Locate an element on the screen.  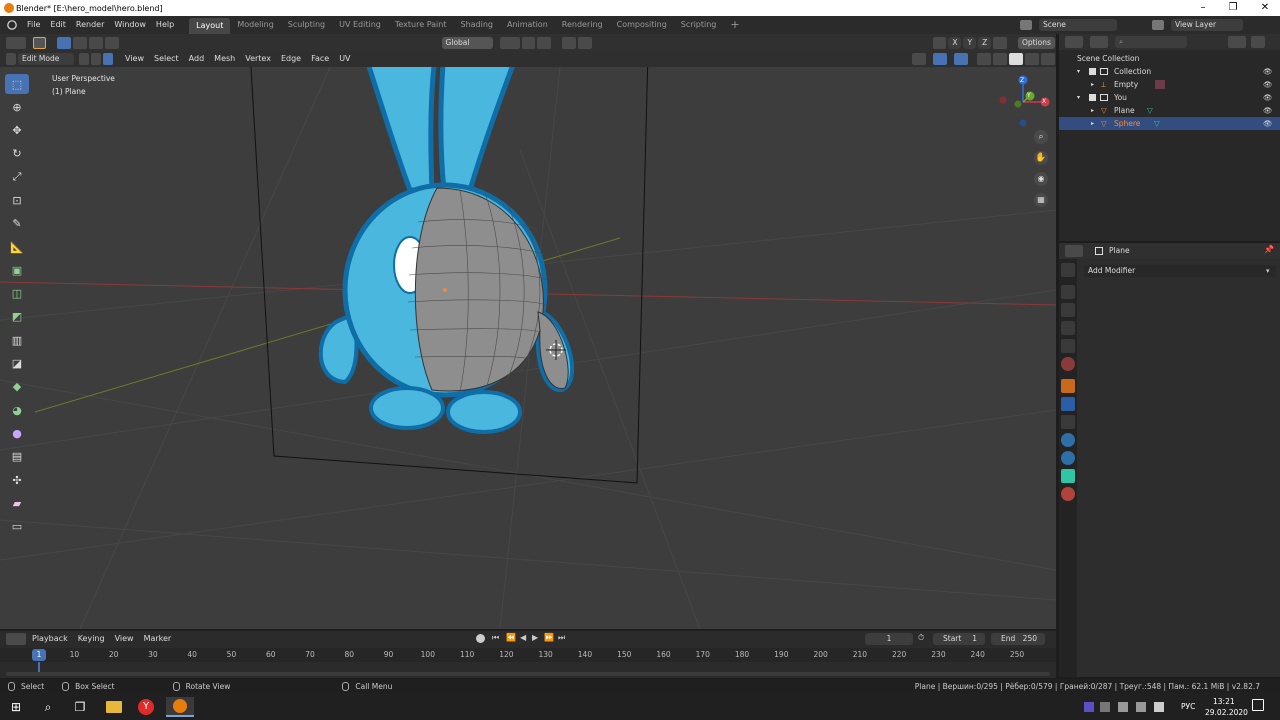
scene-tab-icon is located at coordinates (1068, 346).